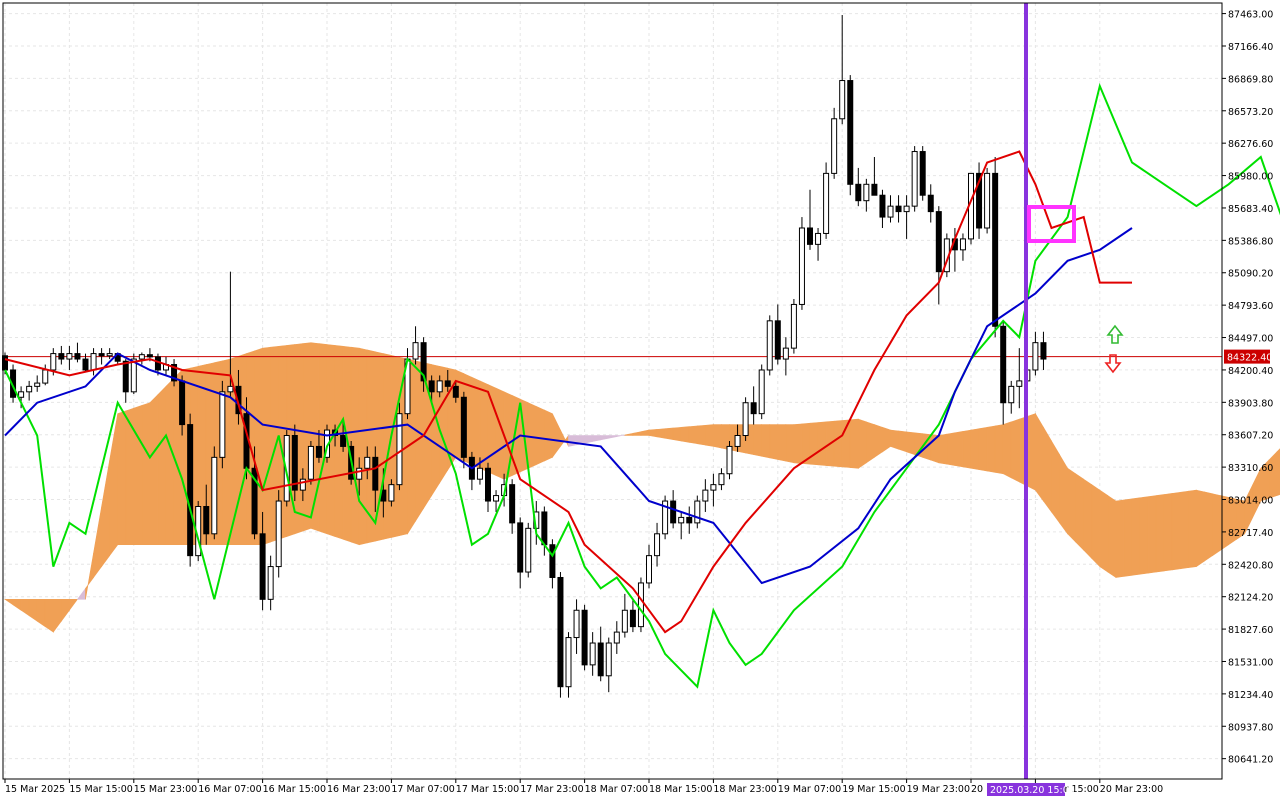  I want to click on y-axis-label: 83014.00, so click(1250, 501).